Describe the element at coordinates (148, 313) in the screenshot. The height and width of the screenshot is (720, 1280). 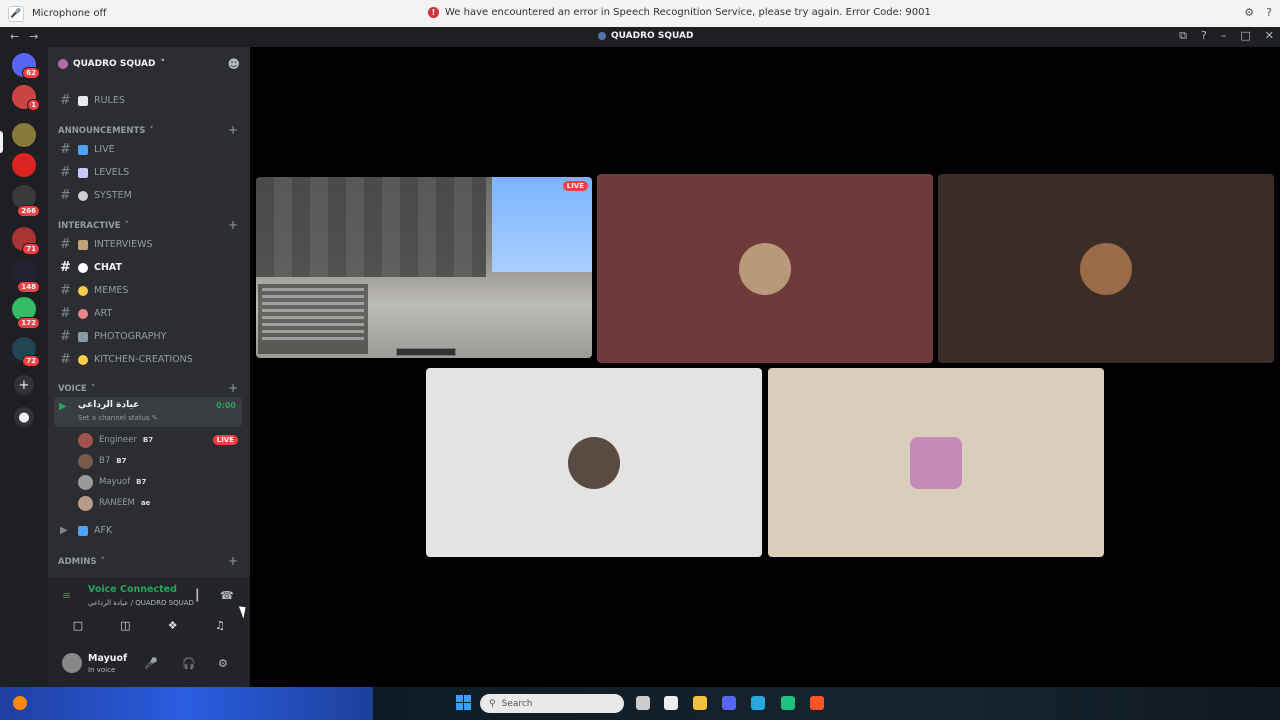
I see `channel-art: # ART` at that location.